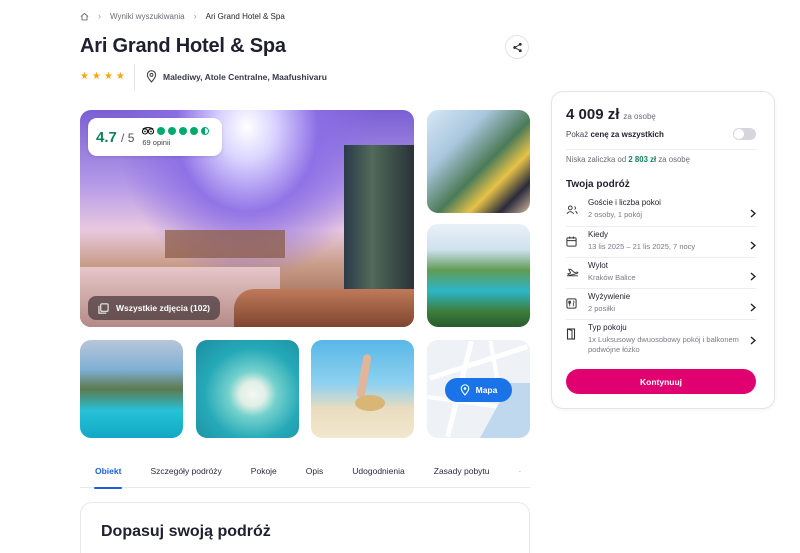 The height and width of the screenshot is (553, 800). What do you see at coordinates (185, 472) in the screenshot?
I see `tab-trip-details: Szczegóły podróży` at bounding box center [185, 472].